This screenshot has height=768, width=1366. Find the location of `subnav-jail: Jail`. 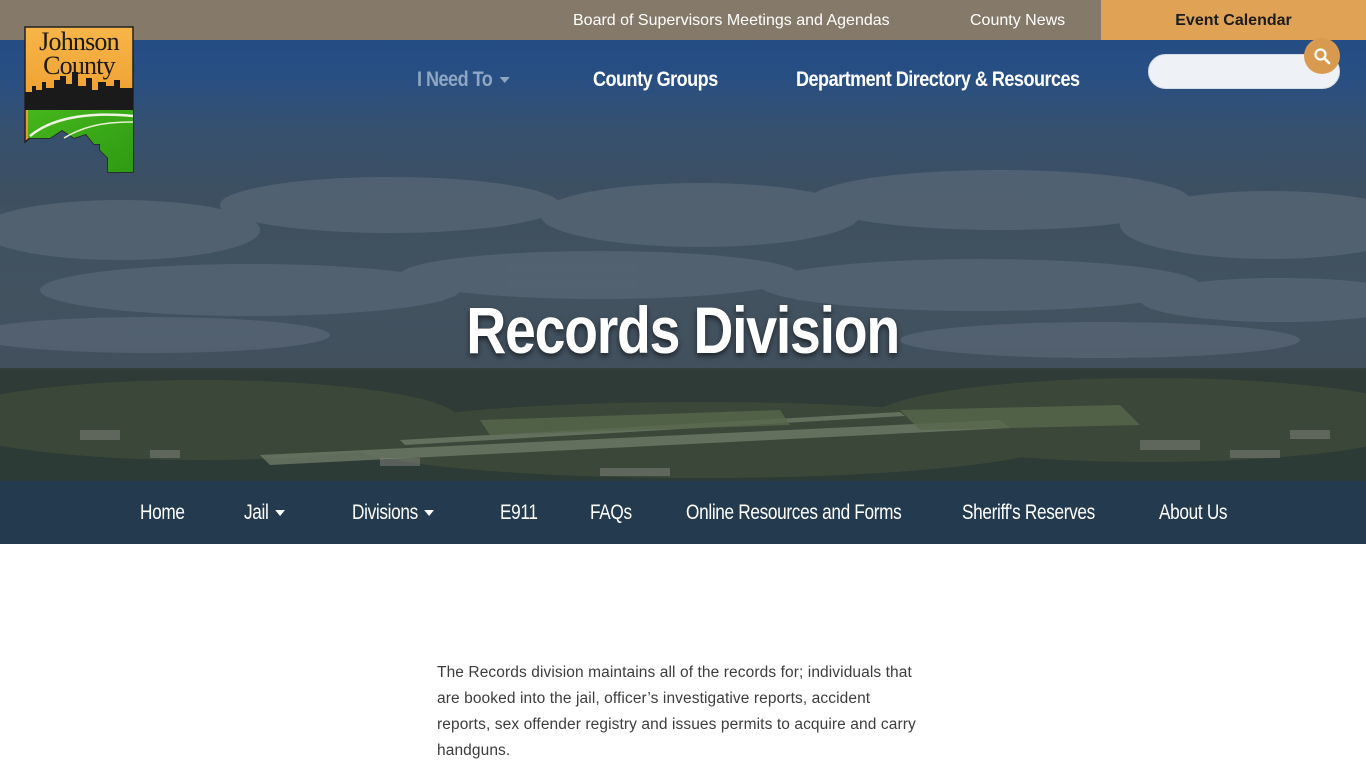

subnav-jail: Jail is located at coordinates (264, 513).